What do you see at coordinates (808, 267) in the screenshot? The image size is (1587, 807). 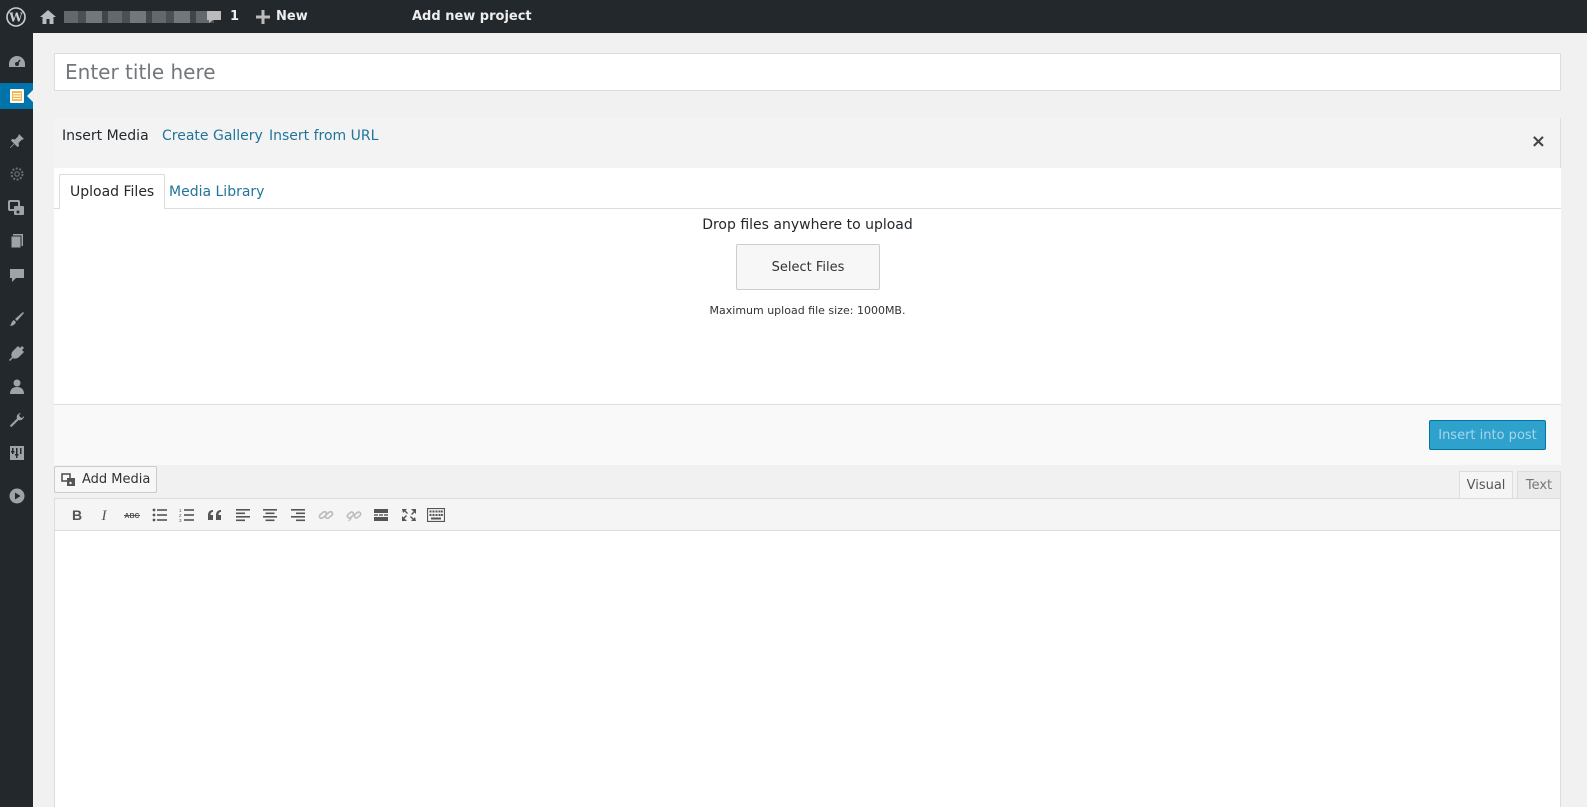 I see `select-files-button: Select Files` at bounding box center [808, 267].